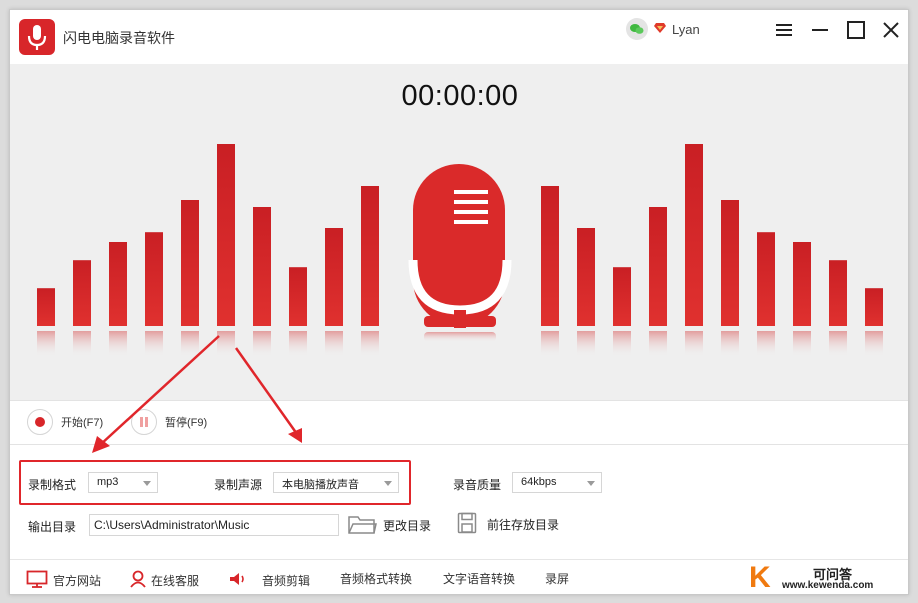 This screenshot has height=603, width=918. What do you see at coordinates (119, 38) in the screenshot?
I see `app-title: 闪电电脑录音软件` at bounding box center [119, 38].